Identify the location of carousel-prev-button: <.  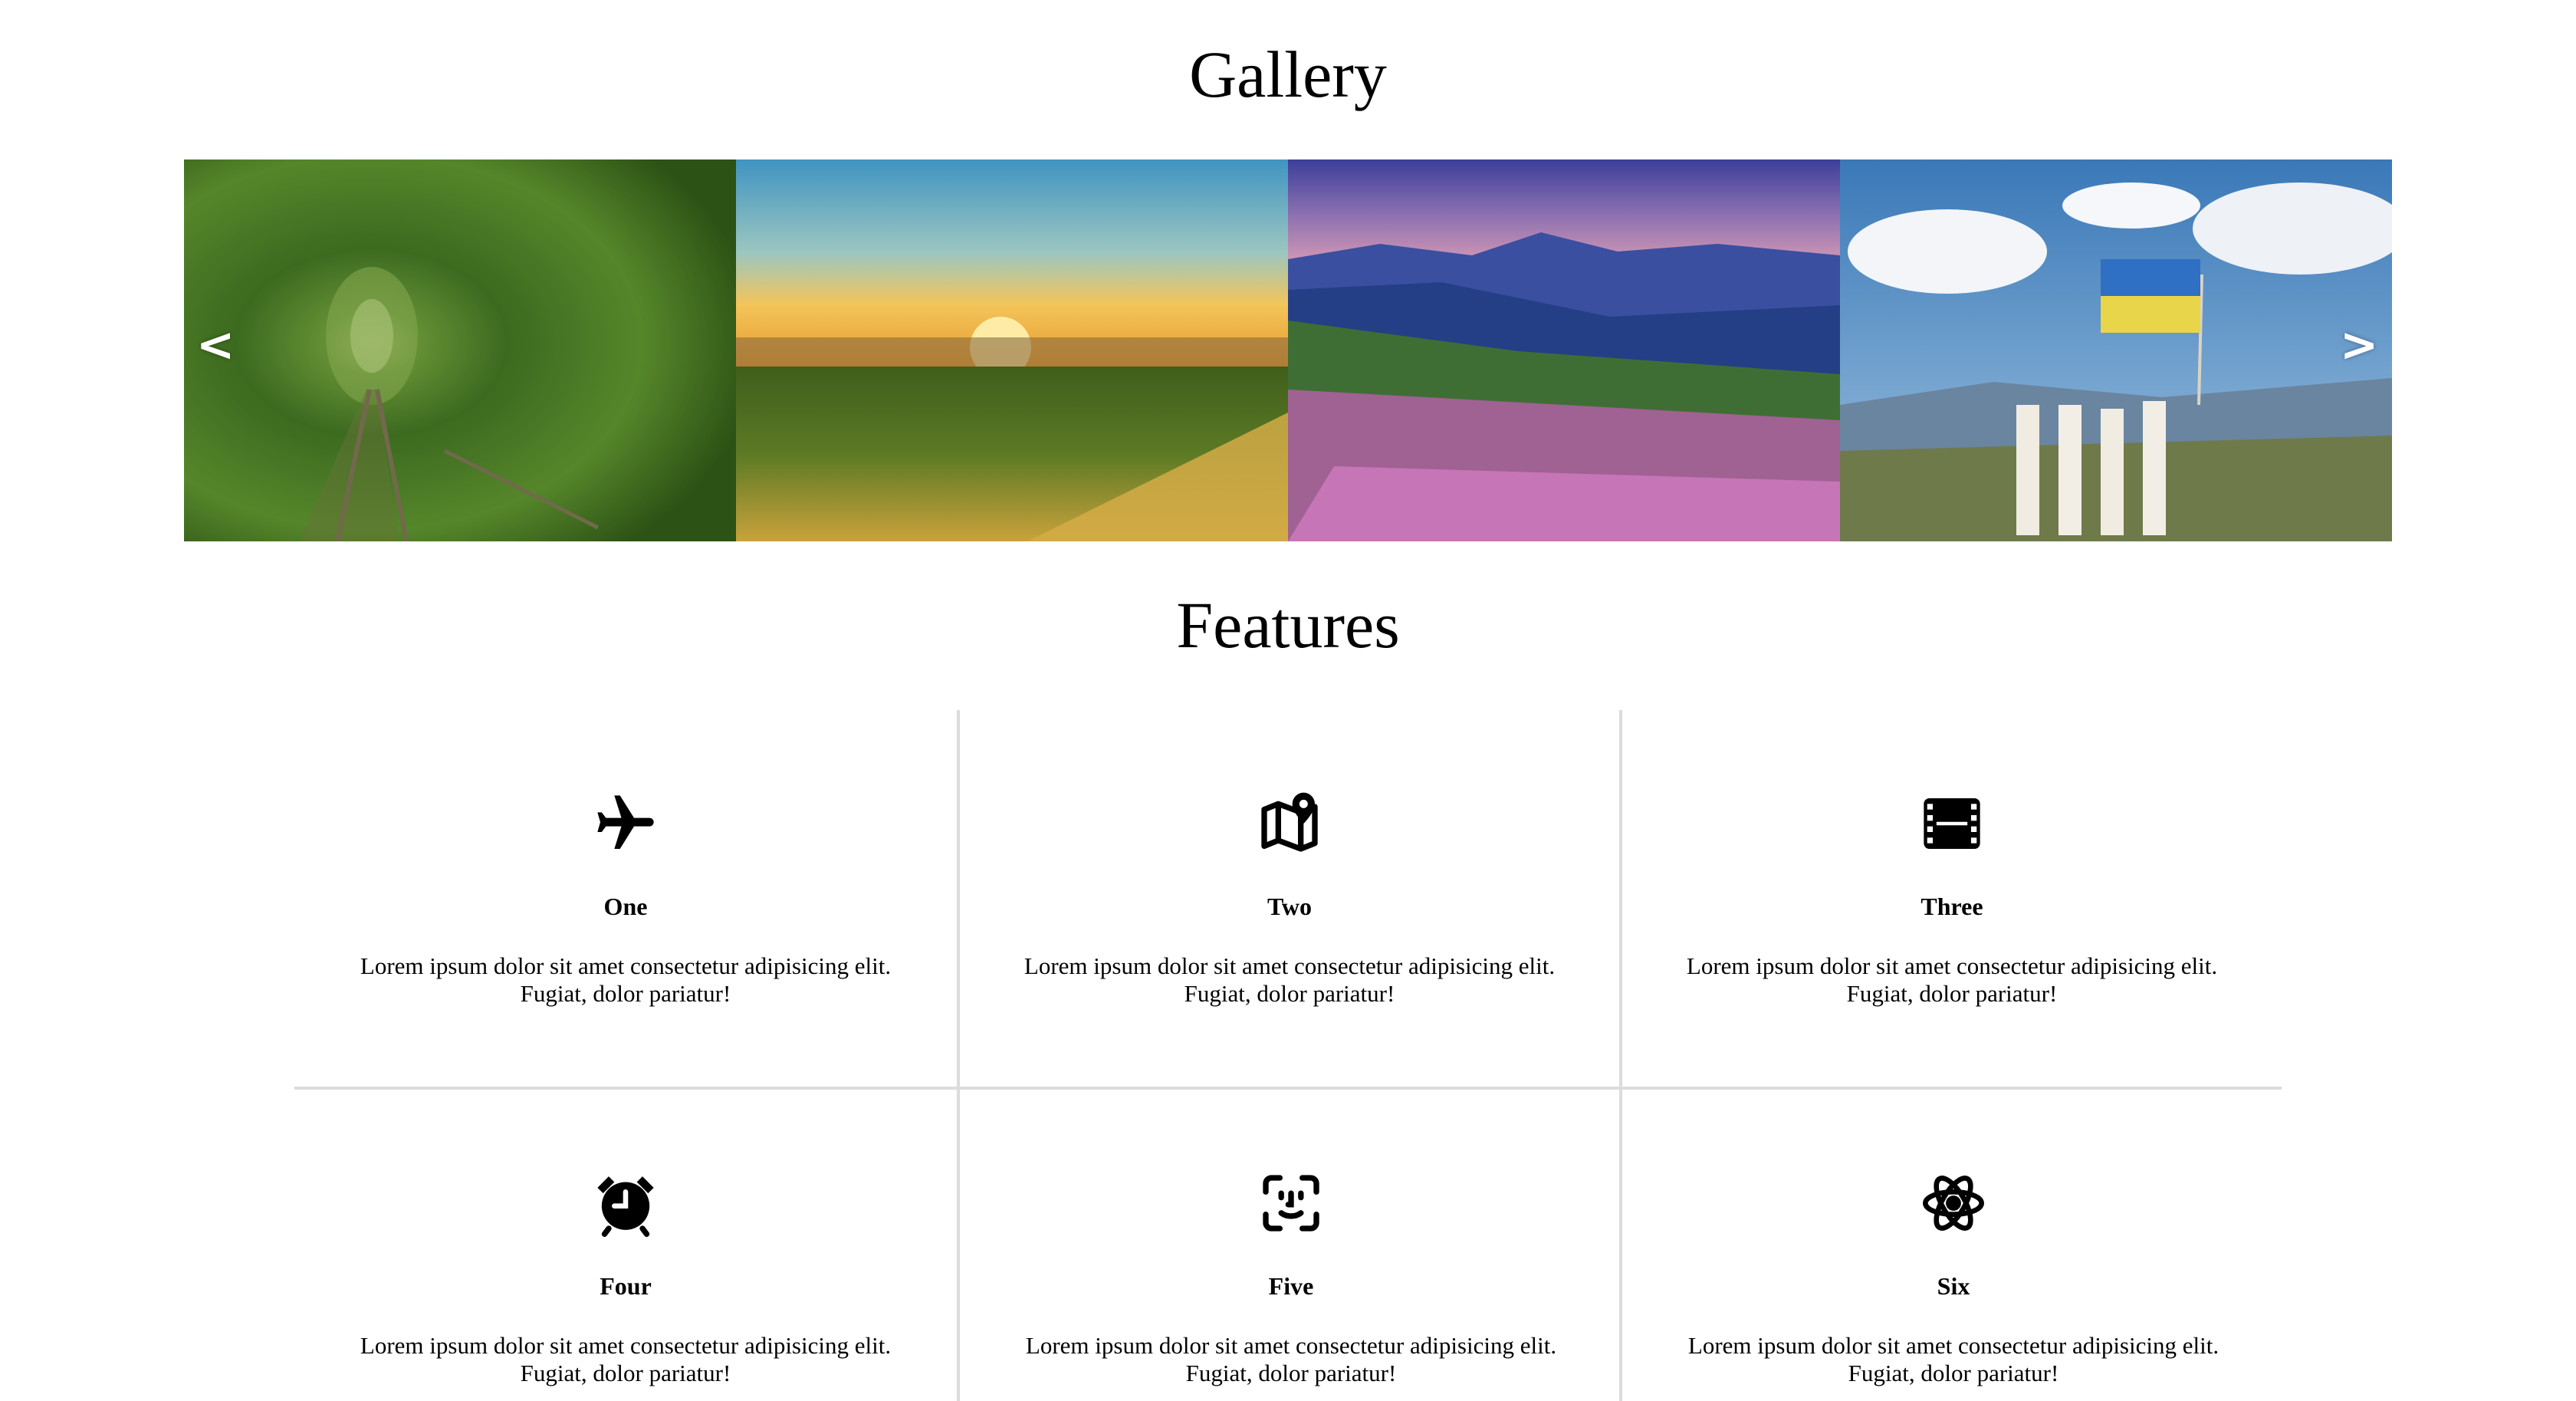
(215, 345).